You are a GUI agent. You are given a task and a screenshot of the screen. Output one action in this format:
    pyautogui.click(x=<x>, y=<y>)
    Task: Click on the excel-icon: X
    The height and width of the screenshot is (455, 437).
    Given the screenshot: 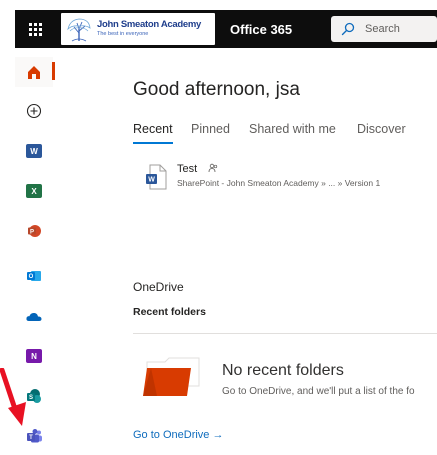 What is the action you would take?
    pyautogui.click(x=34, y=191)
    